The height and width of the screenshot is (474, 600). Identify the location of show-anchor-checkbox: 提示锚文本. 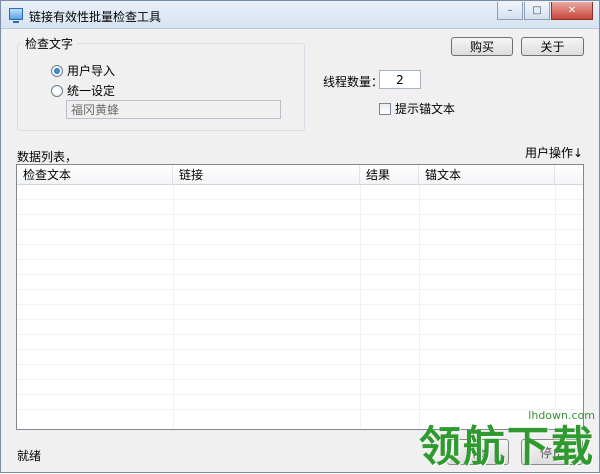
(417, 108).